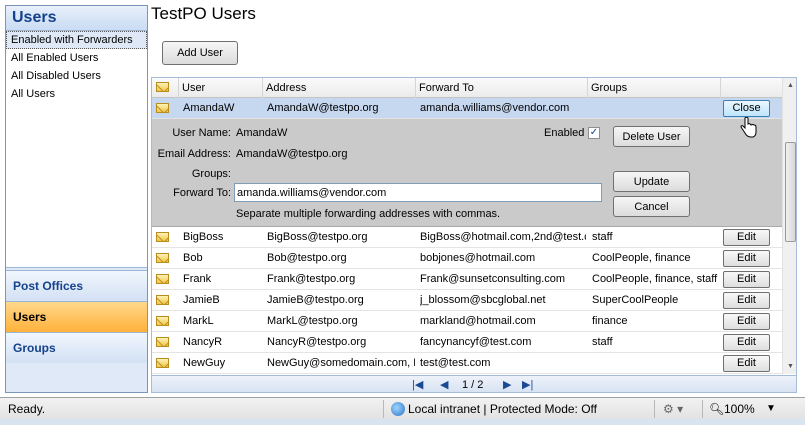 The height and width of the screenshot is (425, 805). Describe the element at coordinates (76, 285) in the screenshot. I see `nav-section-post-offices: Post Offices` at that location.